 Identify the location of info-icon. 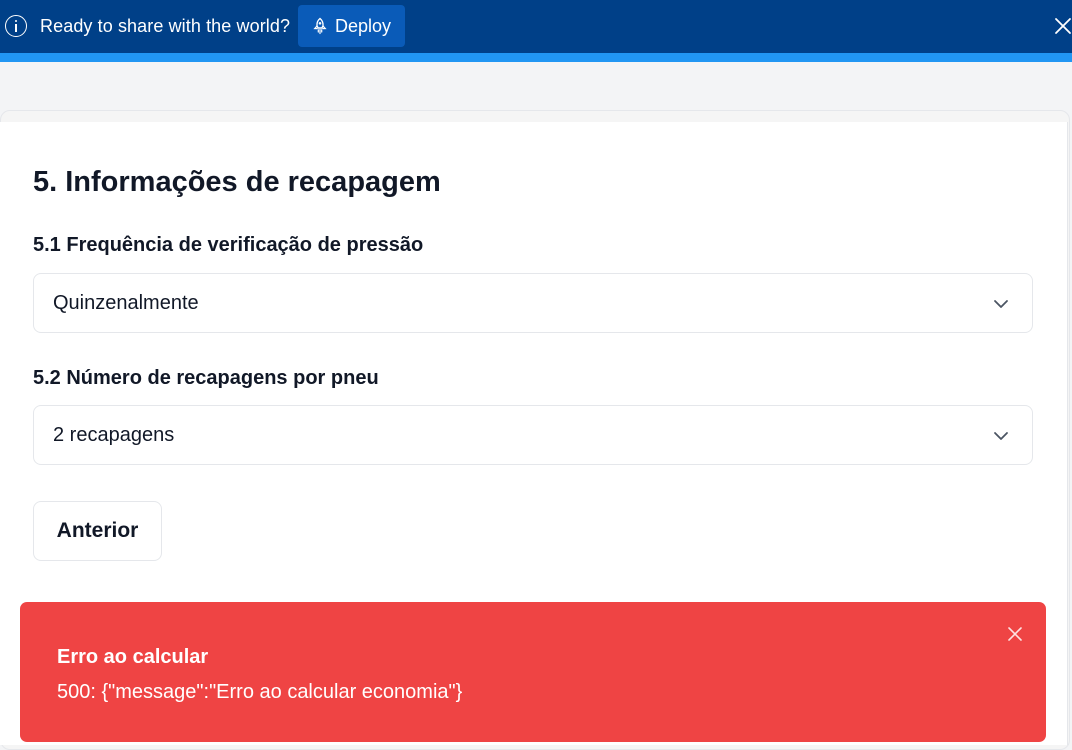
(16, 26).